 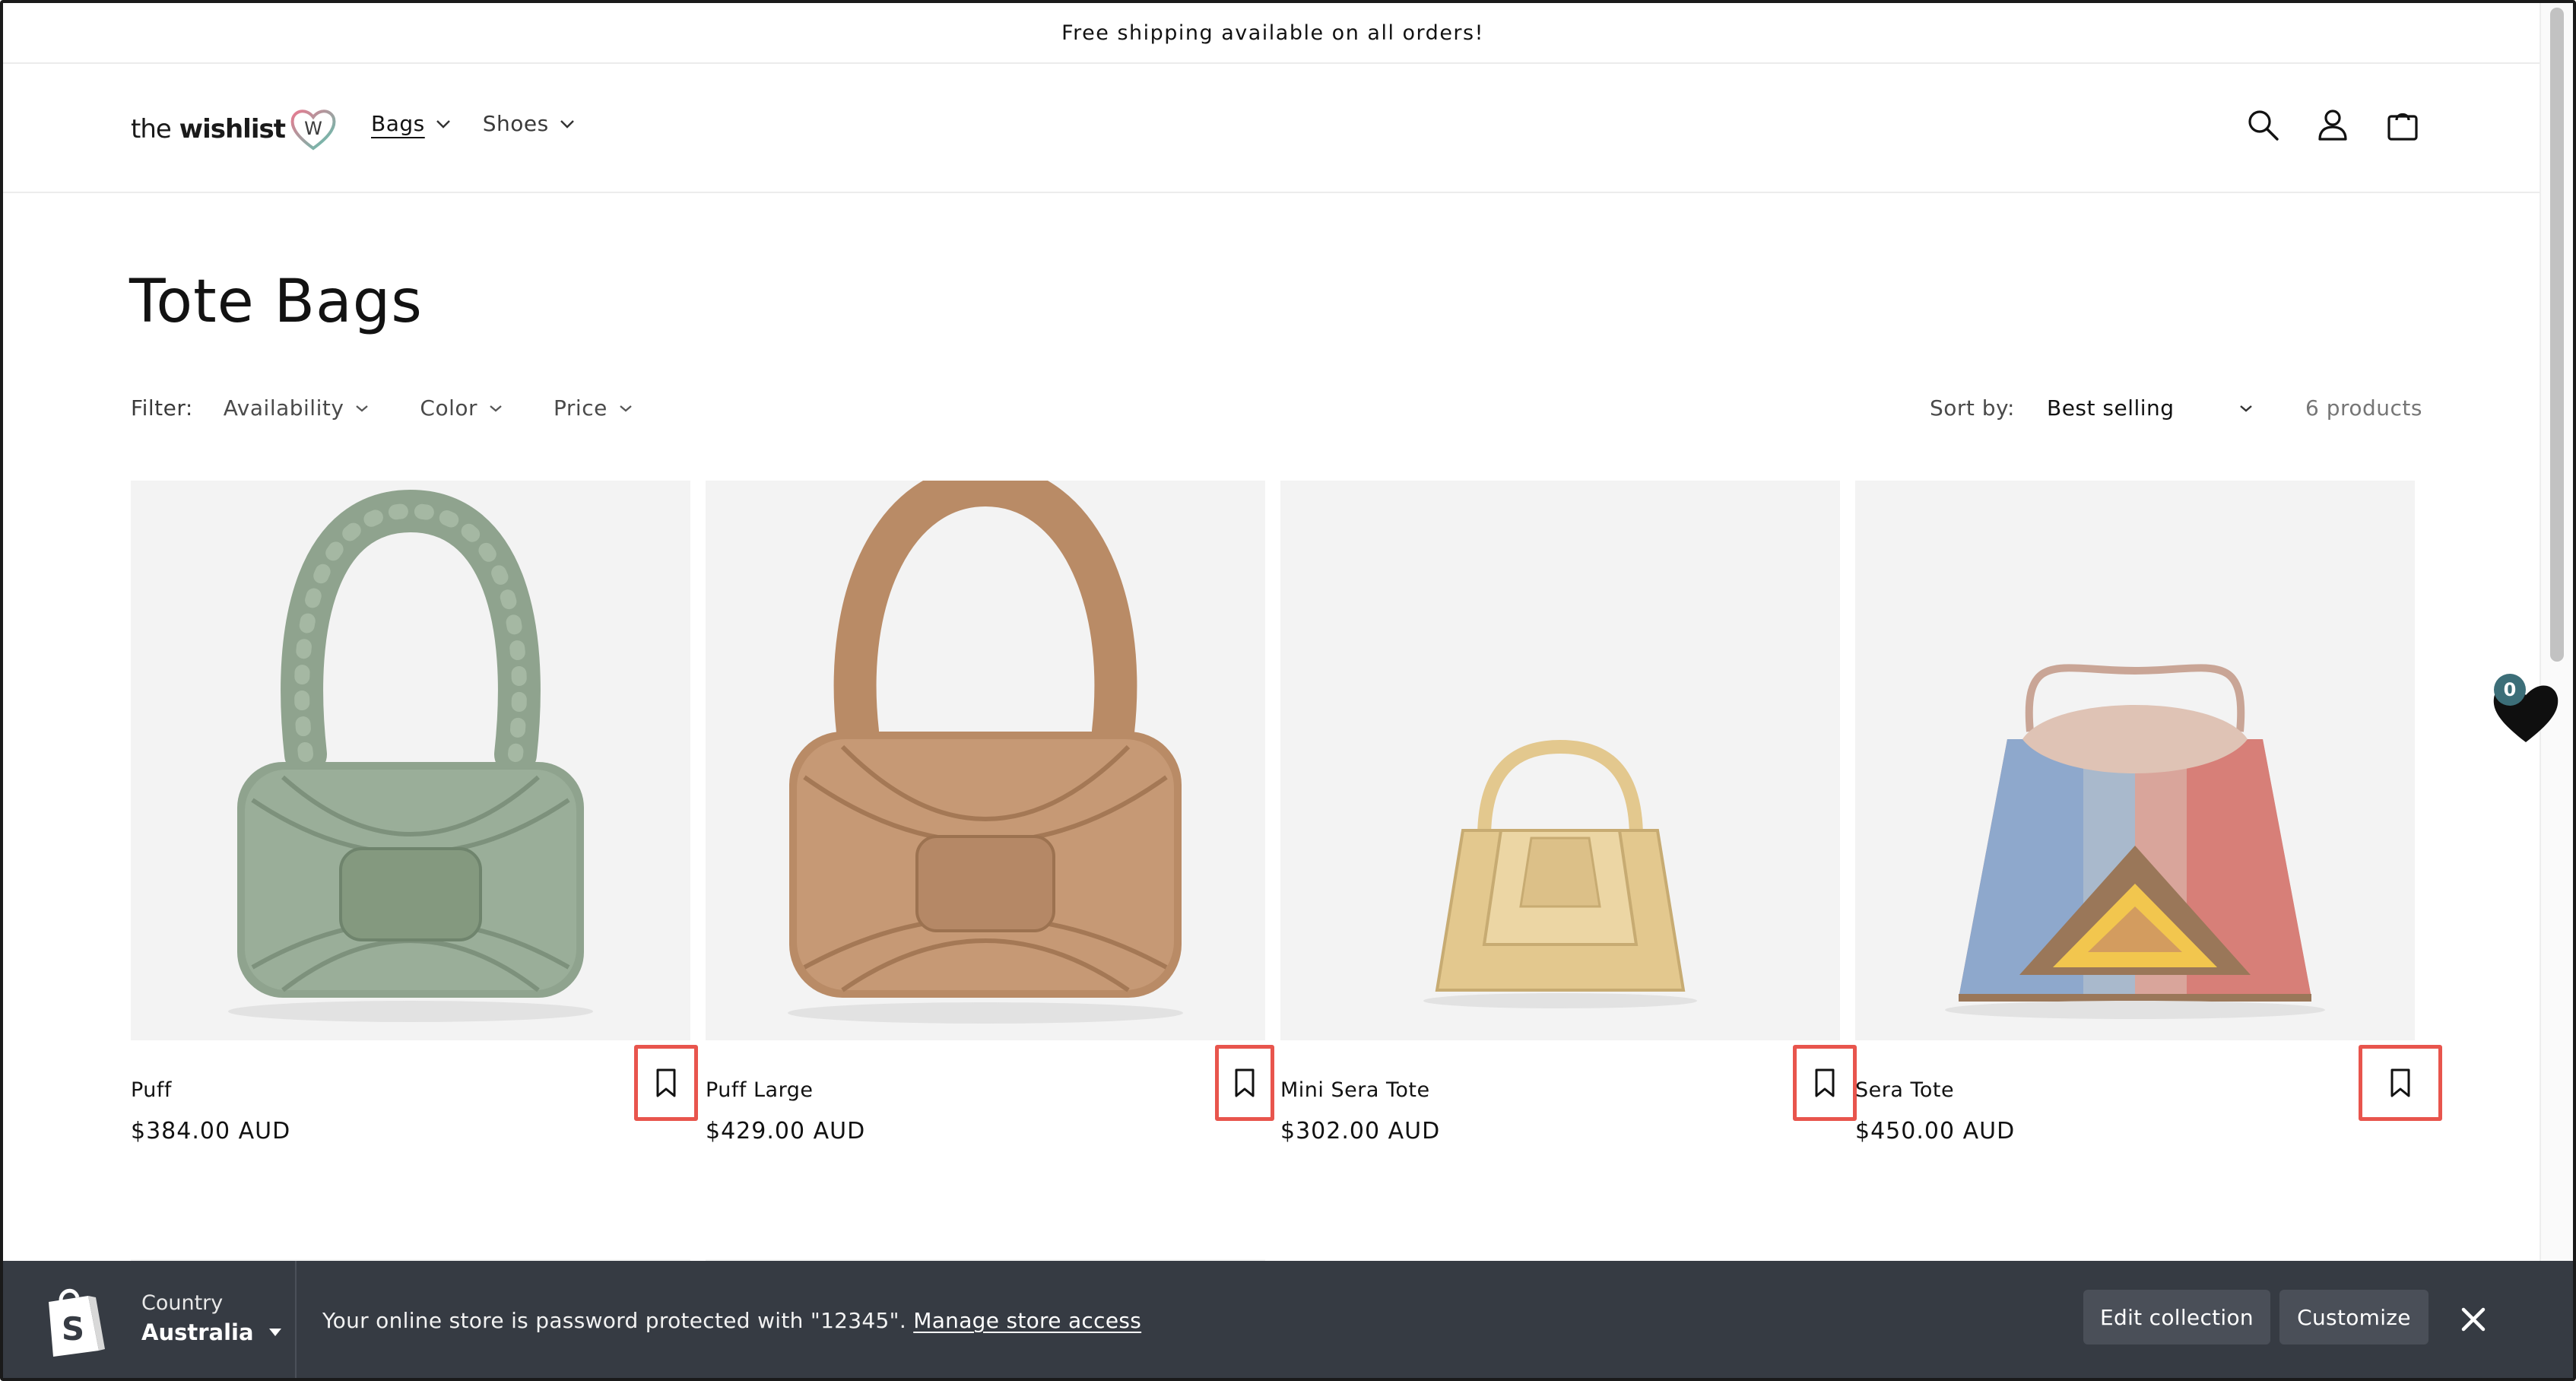 I want to click on filter-color: Color, so click(x=461, y=408).